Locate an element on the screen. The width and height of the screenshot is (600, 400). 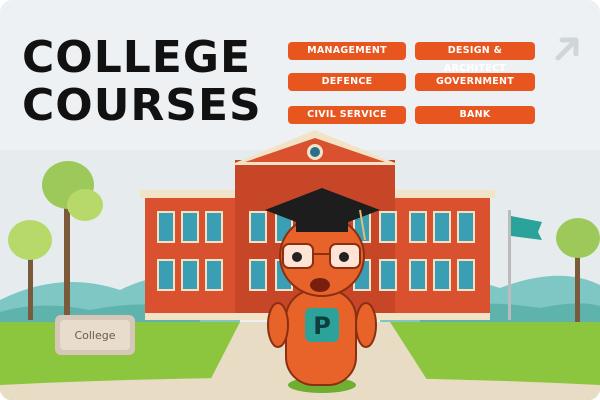
sign-text: College is located at coordinates (94, 335).